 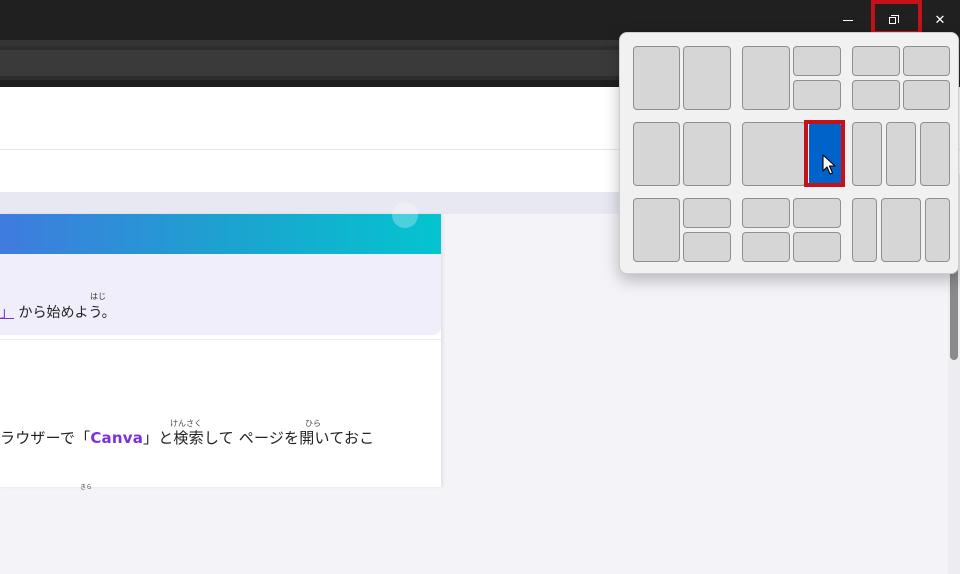 I want to click on close-icon: ✕, so click(x=940, y=20).